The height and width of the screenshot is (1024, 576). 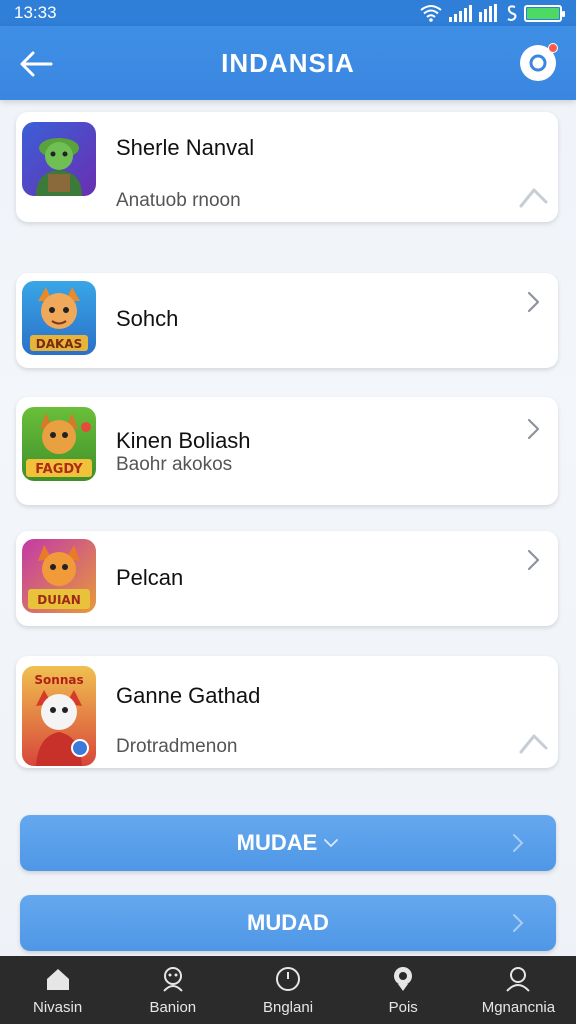 What do you see at coordinates (331, 843) in the screenshot?
I see `chevron-down-icon` at bounding box center [331, 843].